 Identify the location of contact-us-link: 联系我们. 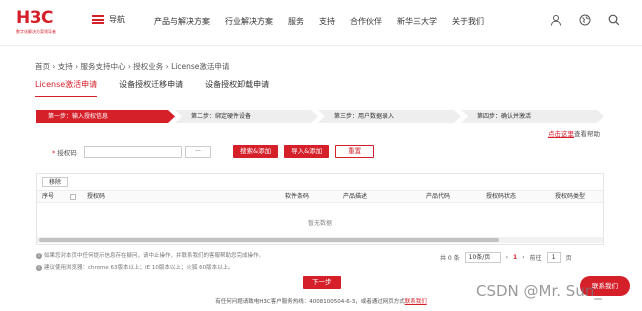
(416, 302).